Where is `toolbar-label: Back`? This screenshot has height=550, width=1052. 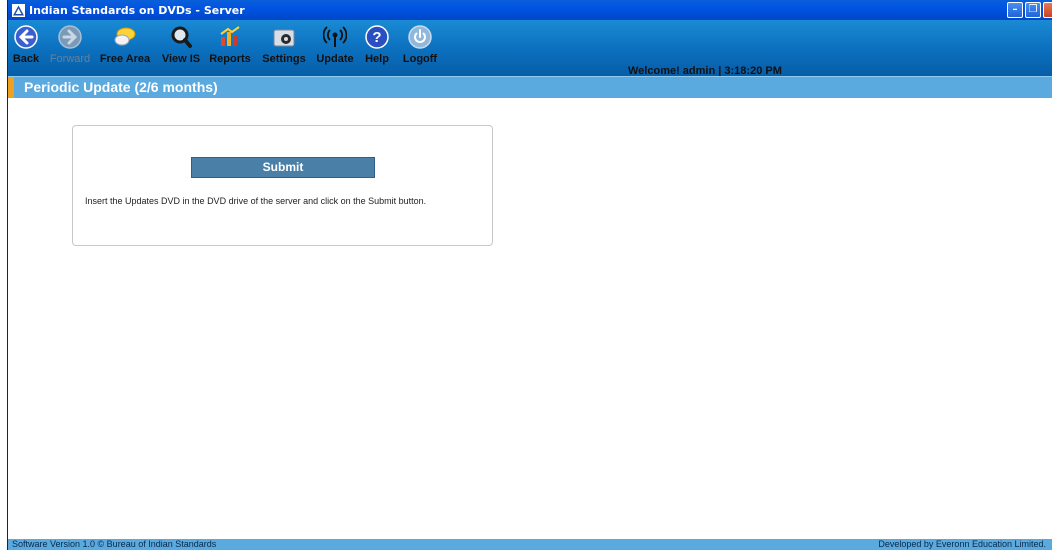 toolbar-label: Back is located at coordinates (26, 59).